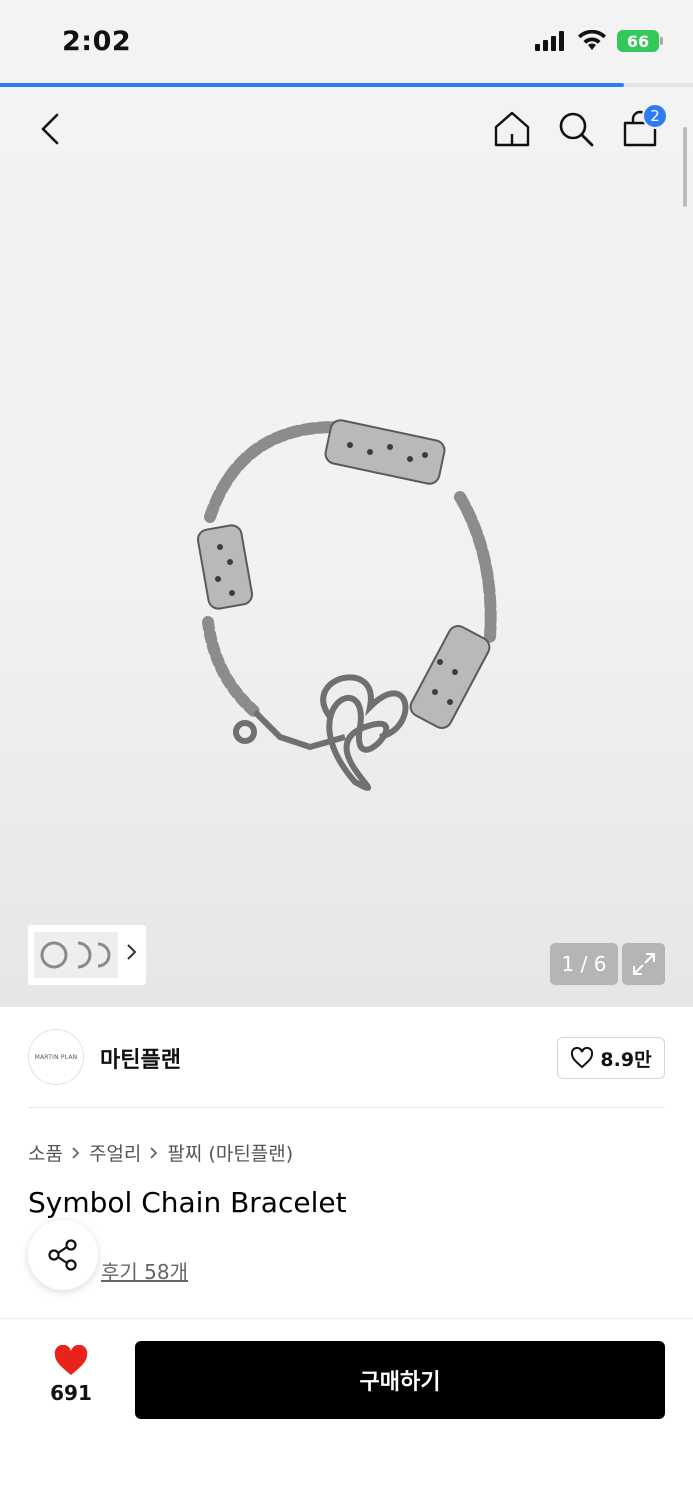 The width and height of the screenshot is (693, 1500). What do you see at coordinates (592, 40) in the screenshot?
I see `wifi-icon` at bounding box center [592, 40].